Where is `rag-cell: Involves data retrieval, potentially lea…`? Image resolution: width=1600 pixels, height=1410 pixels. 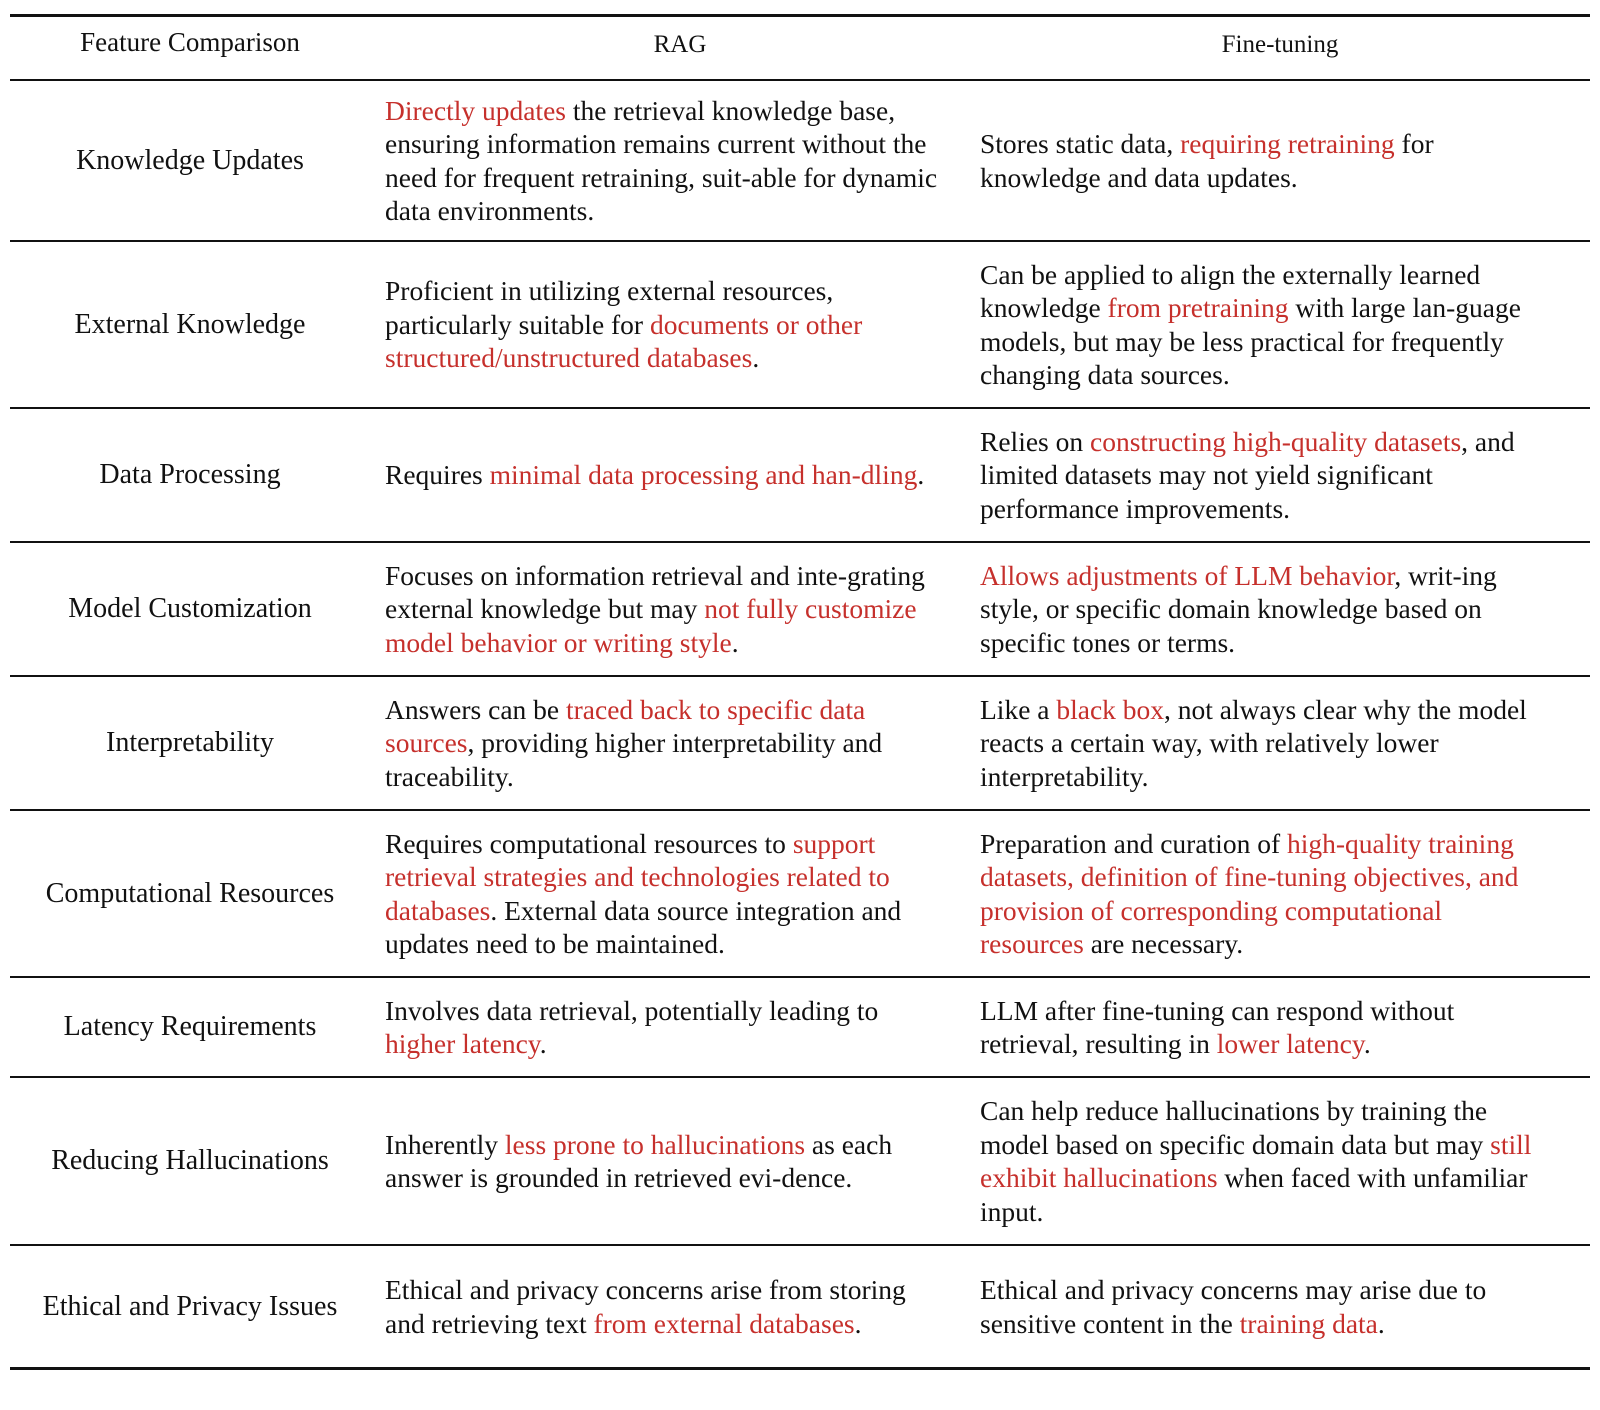 rag-cell: Involves data retrieval, potentially lea… is located at coordinates (665, 1027).